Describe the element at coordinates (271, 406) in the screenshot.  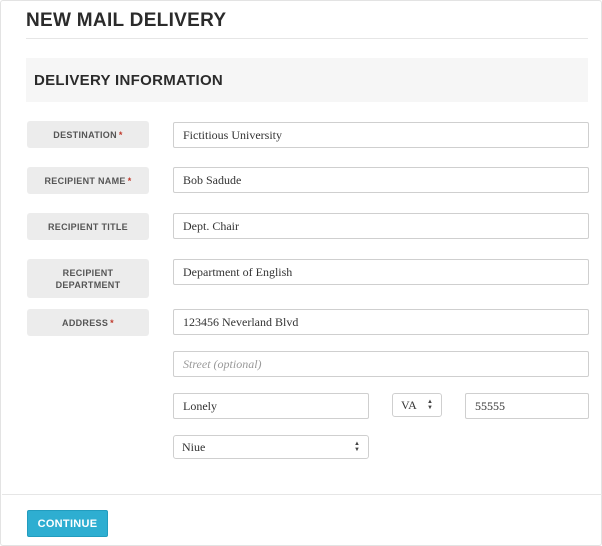
I see `city-input: Lonely` at that location.